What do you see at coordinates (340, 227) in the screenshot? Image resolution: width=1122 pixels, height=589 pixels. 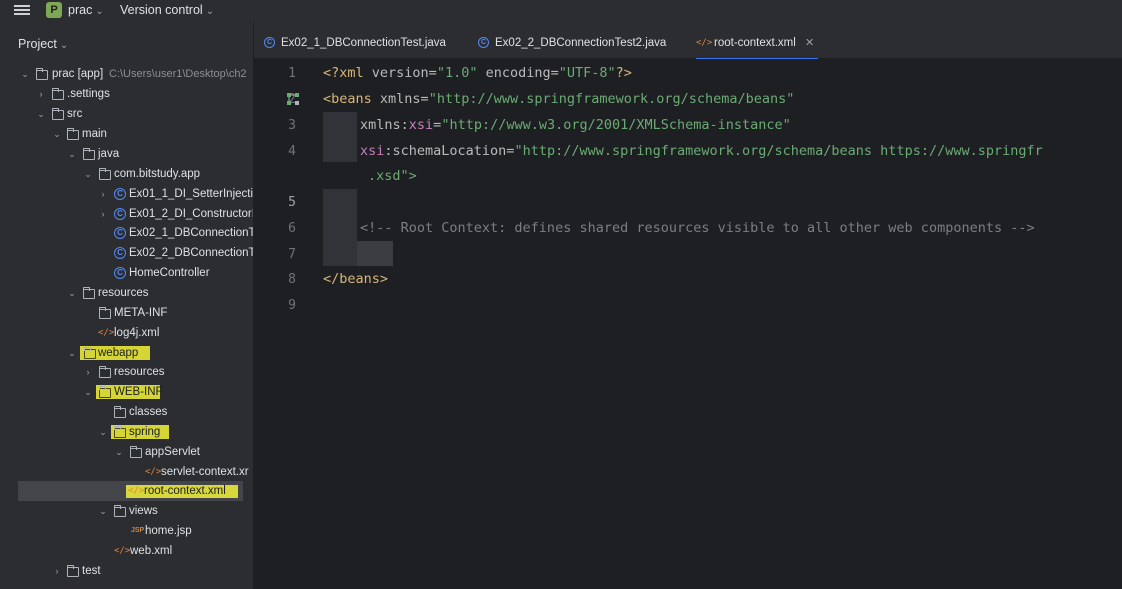 I see `indent-guide` at bounding box center [340, 227].